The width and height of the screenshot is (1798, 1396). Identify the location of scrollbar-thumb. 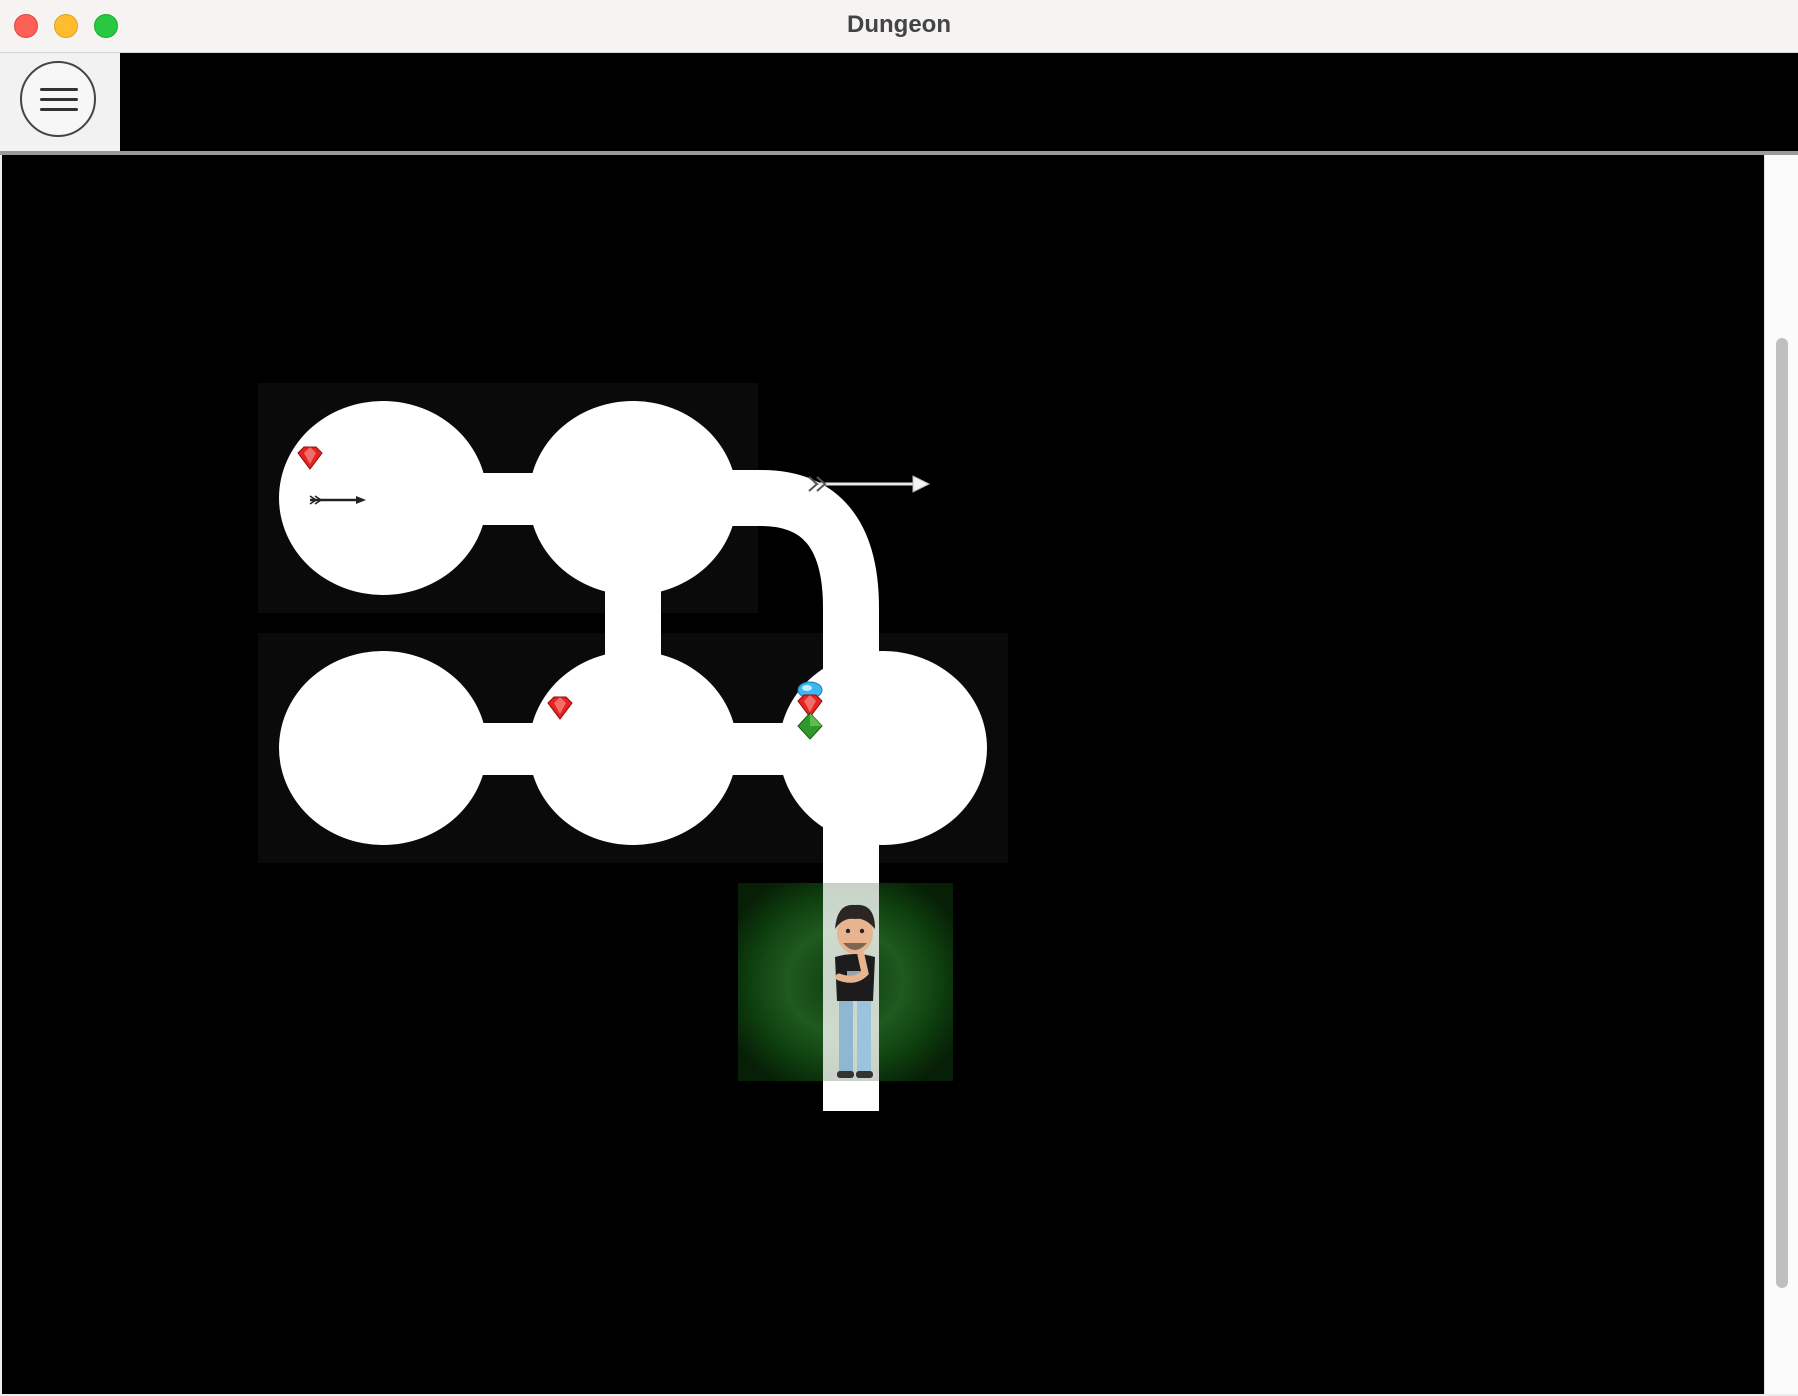
(1782, 813).